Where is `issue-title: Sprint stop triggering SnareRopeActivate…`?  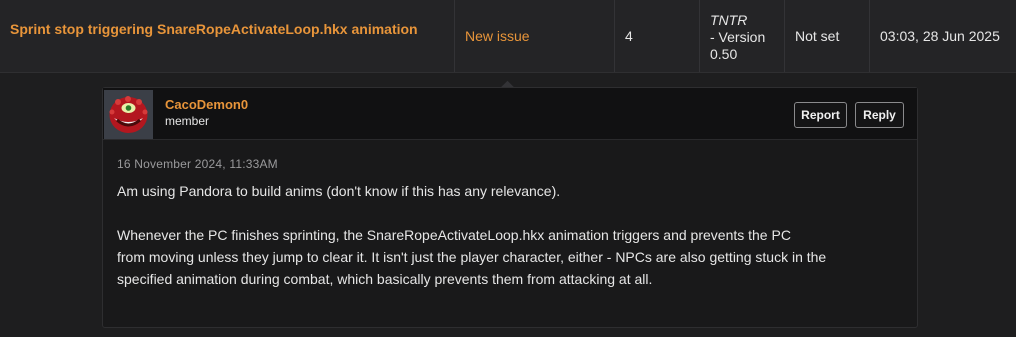
issue-title: Sprint stop triggering SnareRopeActivate… is located at coordinates (227, 36).